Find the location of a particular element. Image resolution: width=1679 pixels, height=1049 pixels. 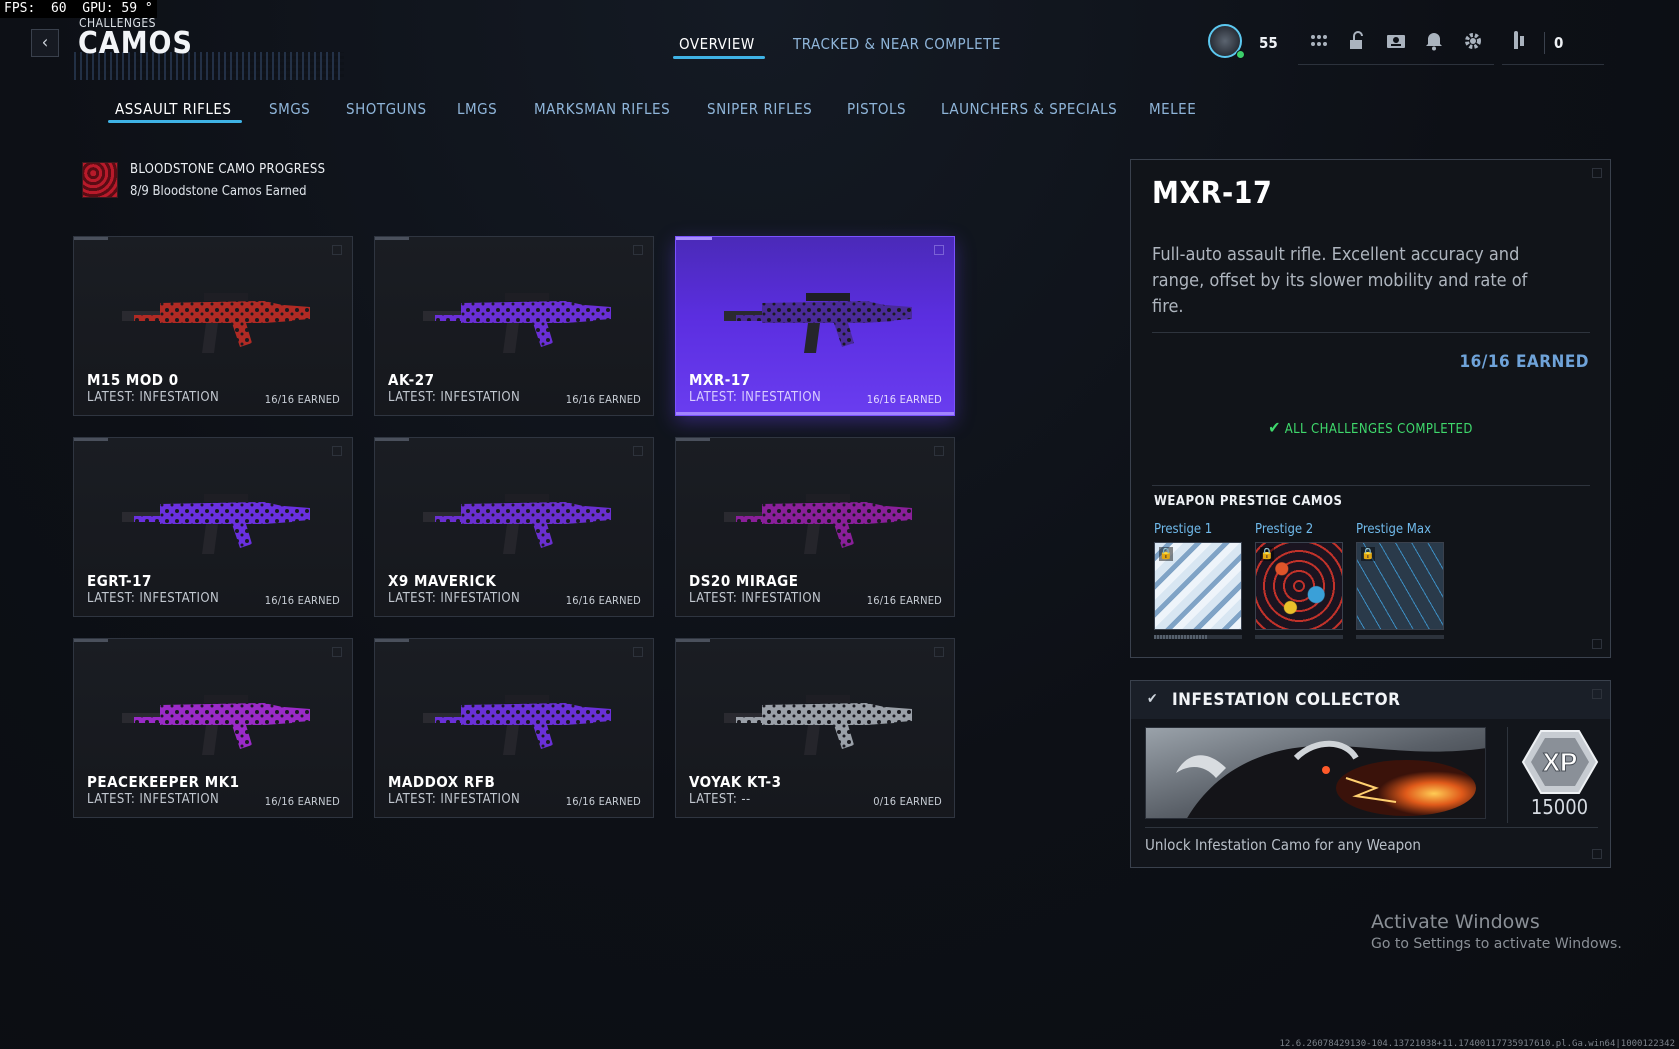

category-tab-underline is located at coordinates (175, 121).